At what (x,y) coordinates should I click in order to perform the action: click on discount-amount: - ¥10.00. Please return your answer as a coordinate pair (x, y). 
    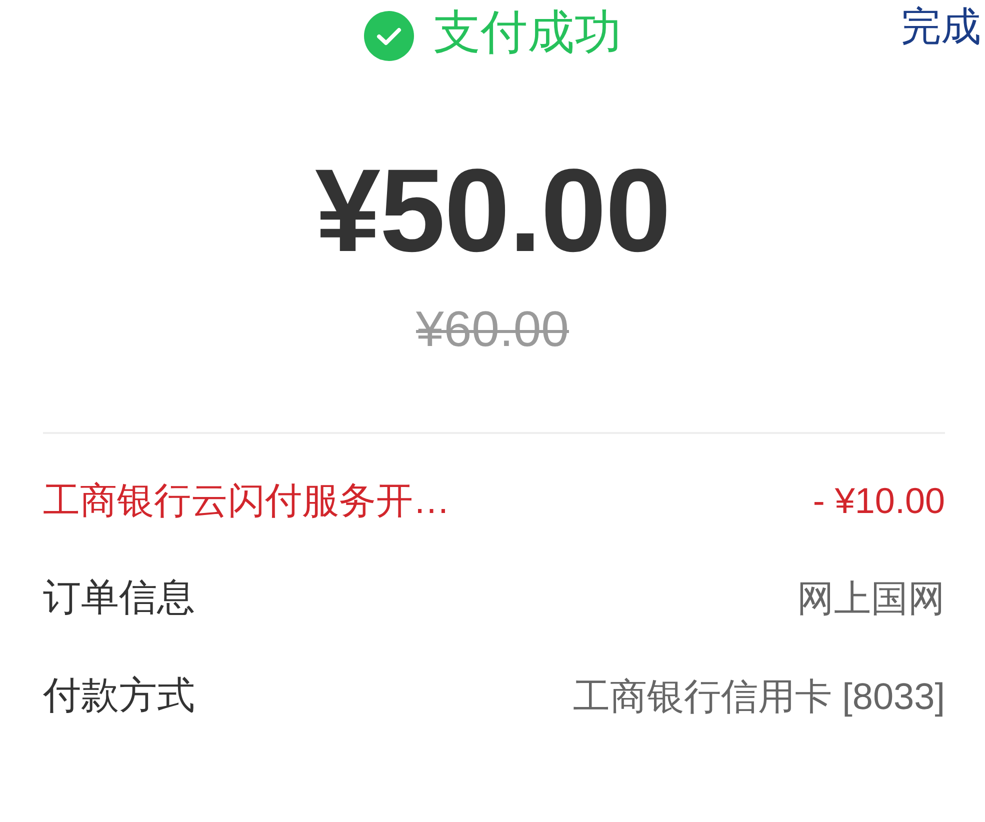
    Looking at the image, I should click on (878, 501).